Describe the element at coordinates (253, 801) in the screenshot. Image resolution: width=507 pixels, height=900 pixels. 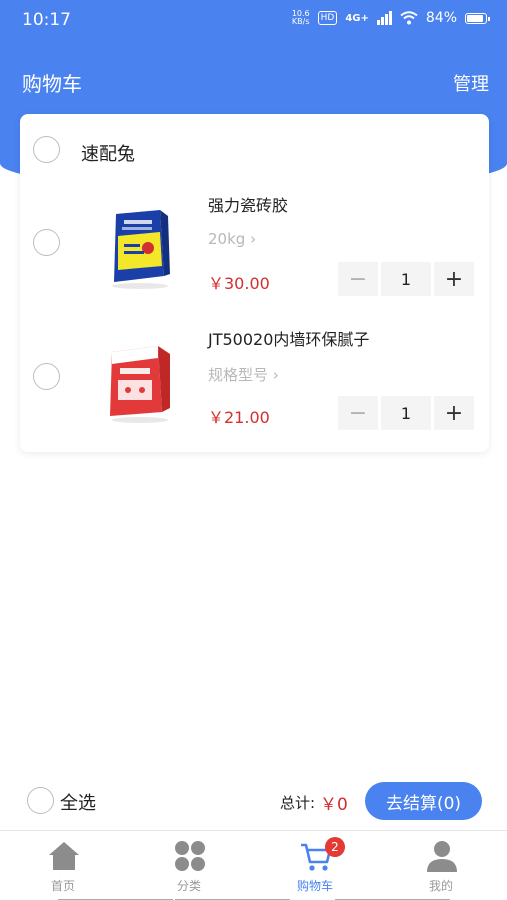
I see `checkout-bar: 全选 总计: ￥0 去结算(0)` at that location.